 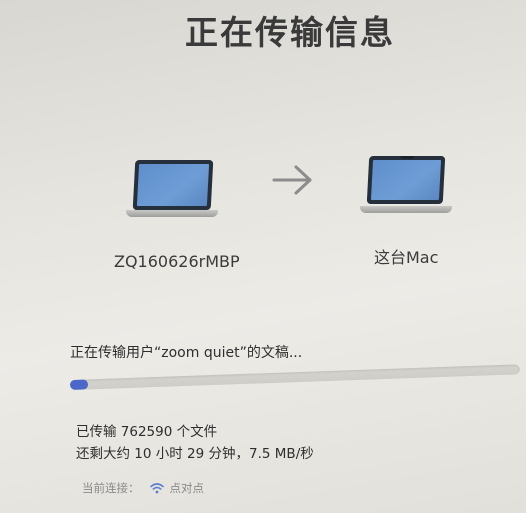 What do you see at coordinates (292, 180) in the screenshot?
I see `arrow-right-icon` at bounding box center [292, 180].